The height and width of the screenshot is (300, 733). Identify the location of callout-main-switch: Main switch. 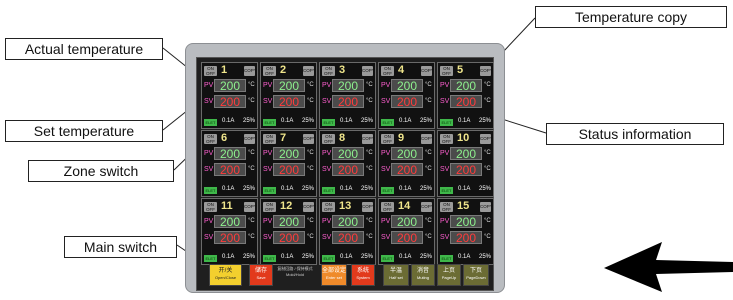
(120, 247).